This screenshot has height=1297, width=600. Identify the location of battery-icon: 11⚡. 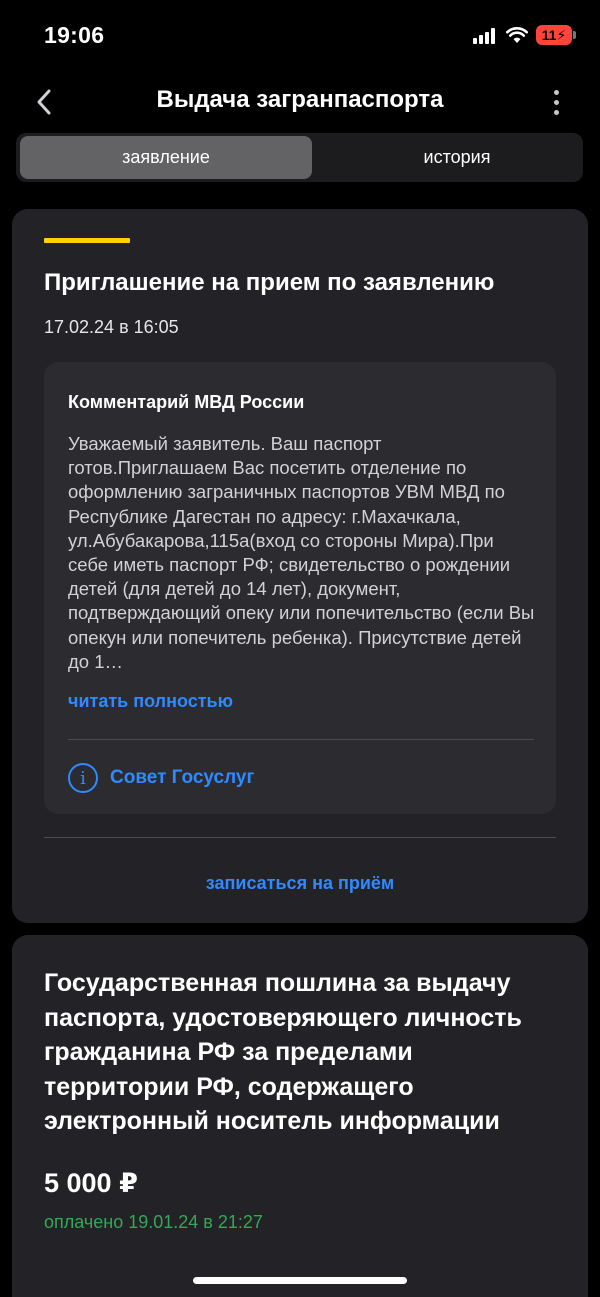
(554, 35).